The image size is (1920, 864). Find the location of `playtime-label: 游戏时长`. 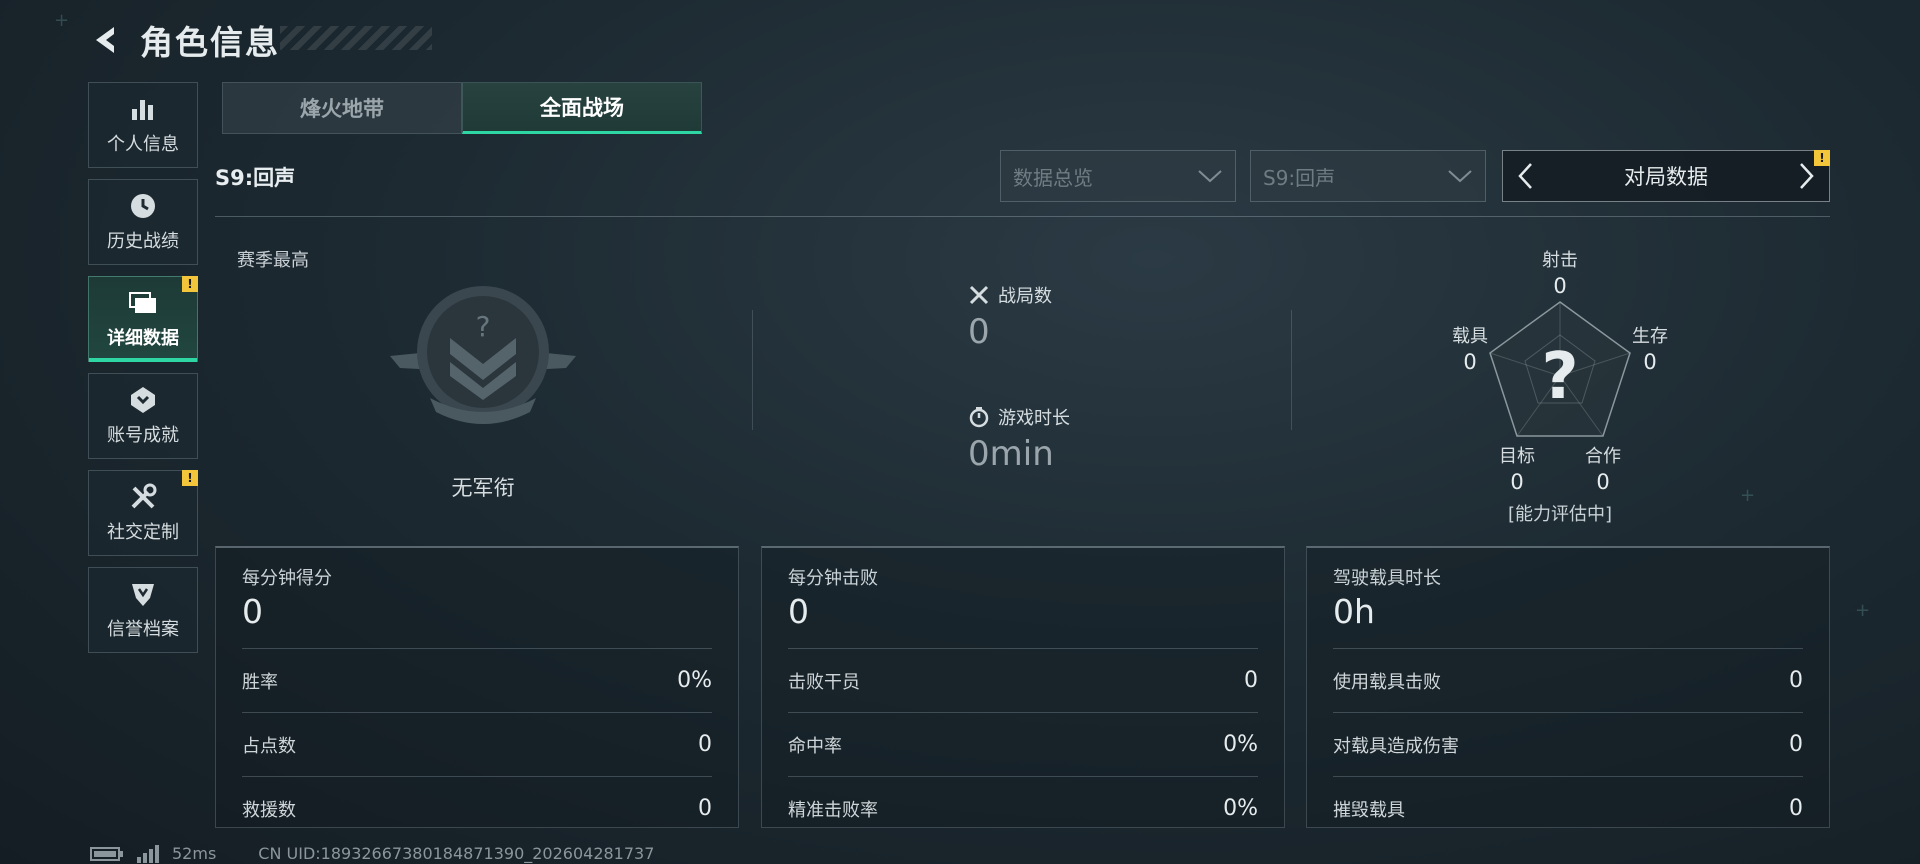

playtime-label: 游戏时长 is located at coordinates (1034, 418).